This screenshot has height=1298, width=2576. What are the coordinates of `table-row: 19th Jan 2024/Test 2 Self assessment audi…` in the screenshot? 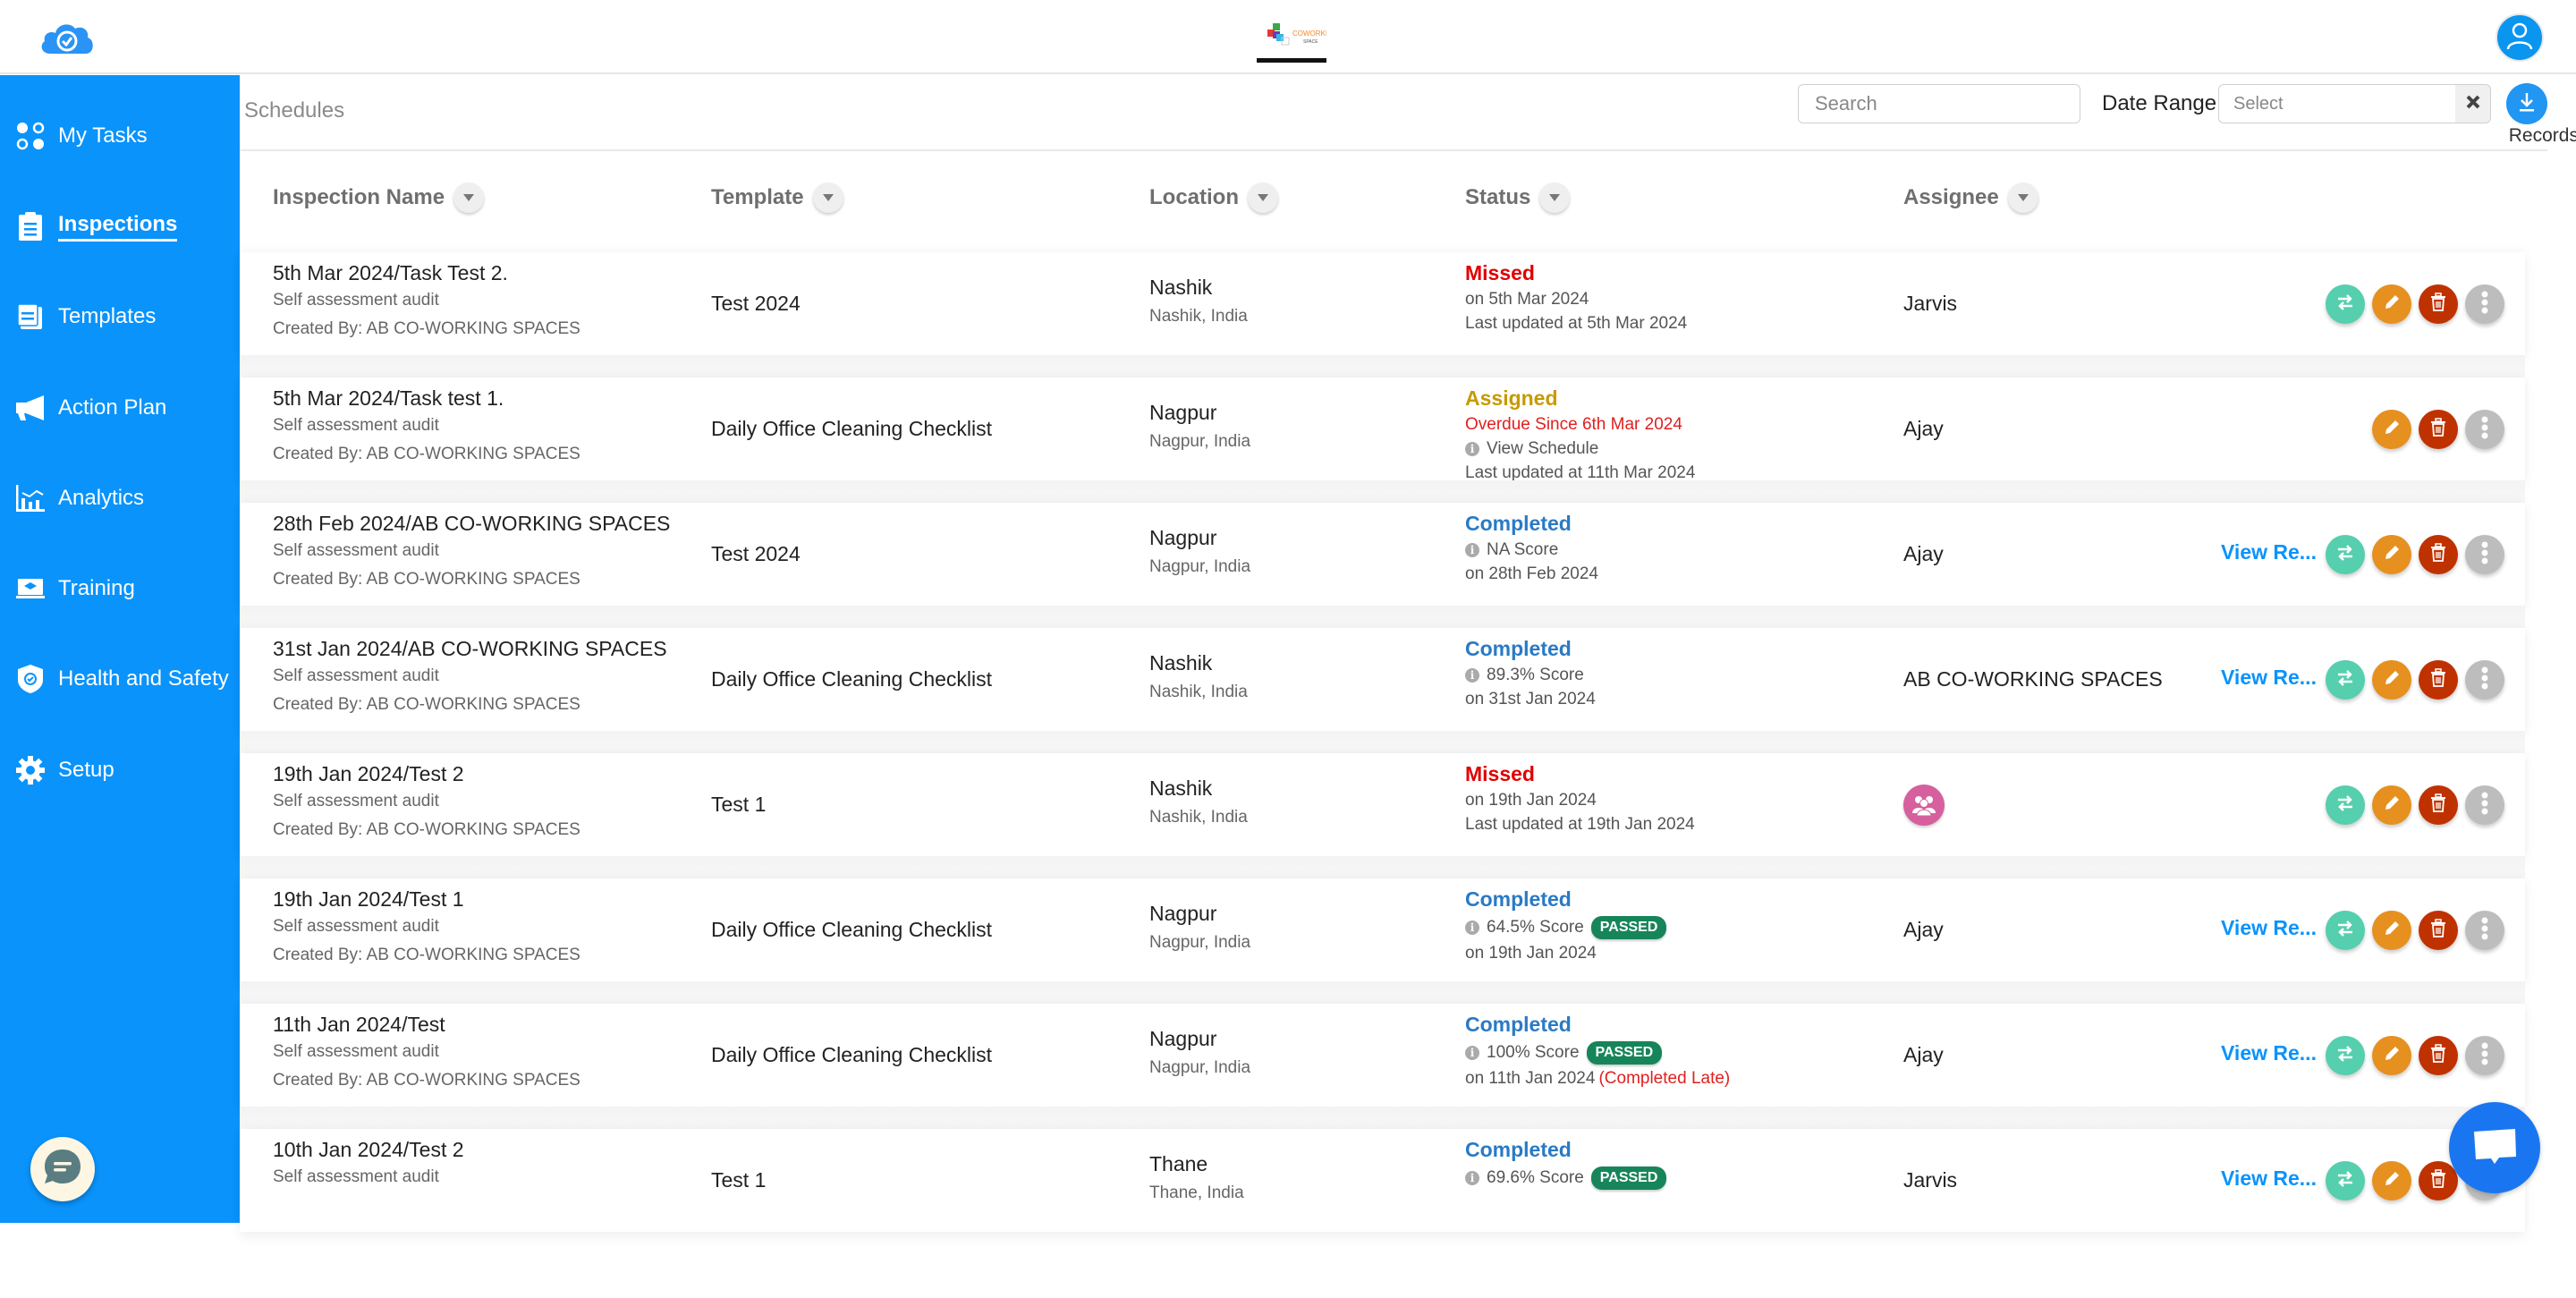 It's located at (1382, 805).